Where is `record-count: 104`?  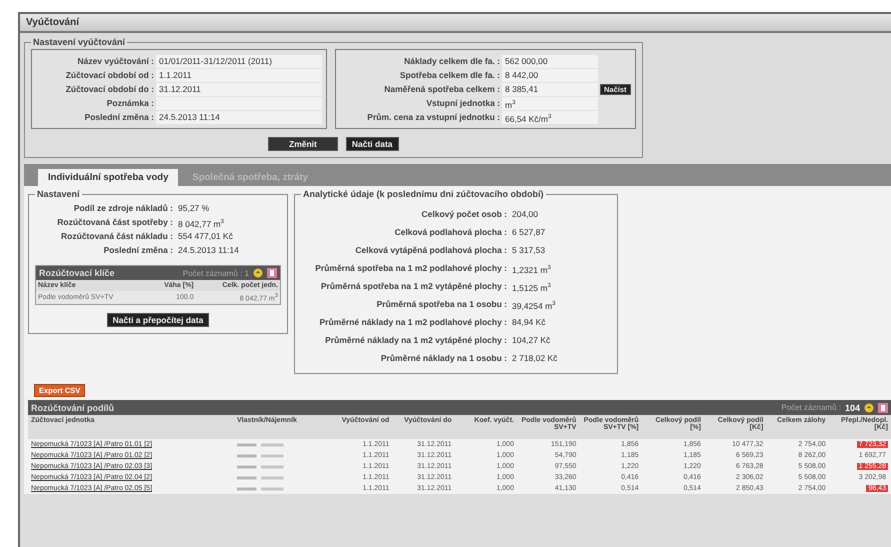
record-count: 104 is located at coordinates (852, 407).